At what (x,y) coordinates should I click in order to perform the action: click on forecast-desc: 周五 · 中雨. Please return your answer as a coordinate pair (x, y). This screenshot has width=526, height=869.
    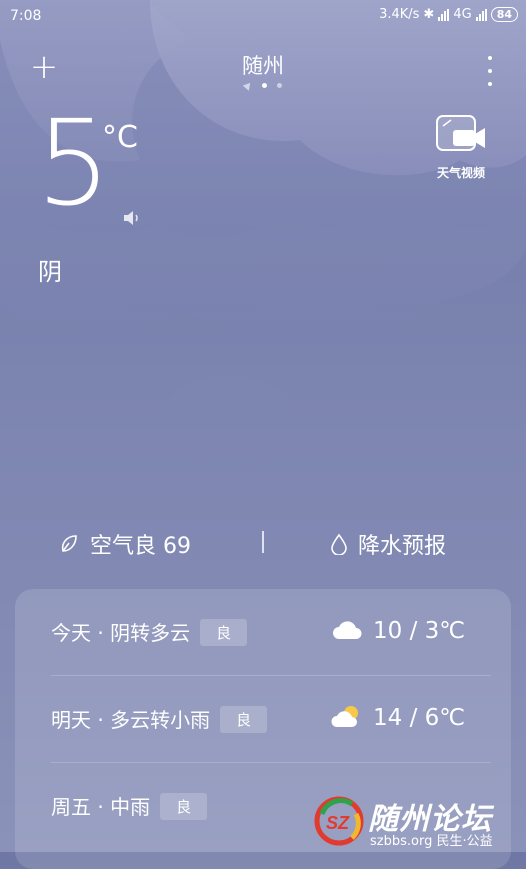
    Looking at the image, I should click on (101, 807).